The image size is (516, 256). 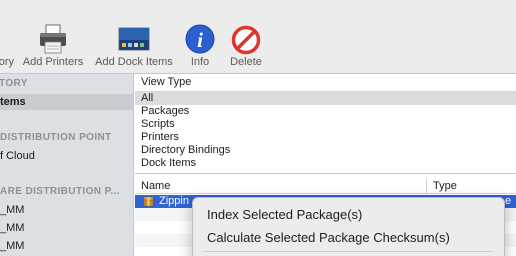 What do you see at coordinates (14, 83) in the screenshot?
I see `sidebar-heading-repository: TORY` at bounding box center [14, 83].